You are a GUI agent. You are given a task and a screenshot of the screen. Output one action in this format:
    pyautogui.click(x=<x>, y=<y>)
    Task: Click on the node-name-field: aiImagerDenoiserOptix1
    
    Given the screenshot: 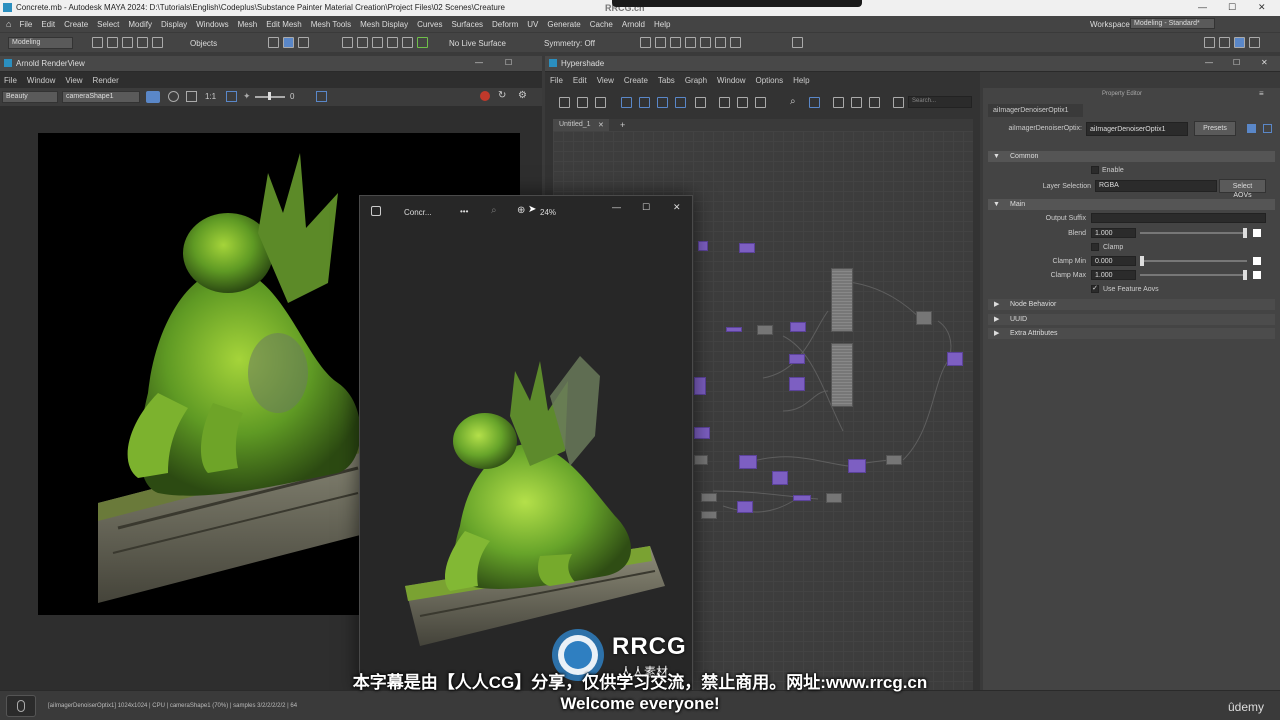 What is the action you would take?
    pyautogui.click(x=1137, y=129)
    